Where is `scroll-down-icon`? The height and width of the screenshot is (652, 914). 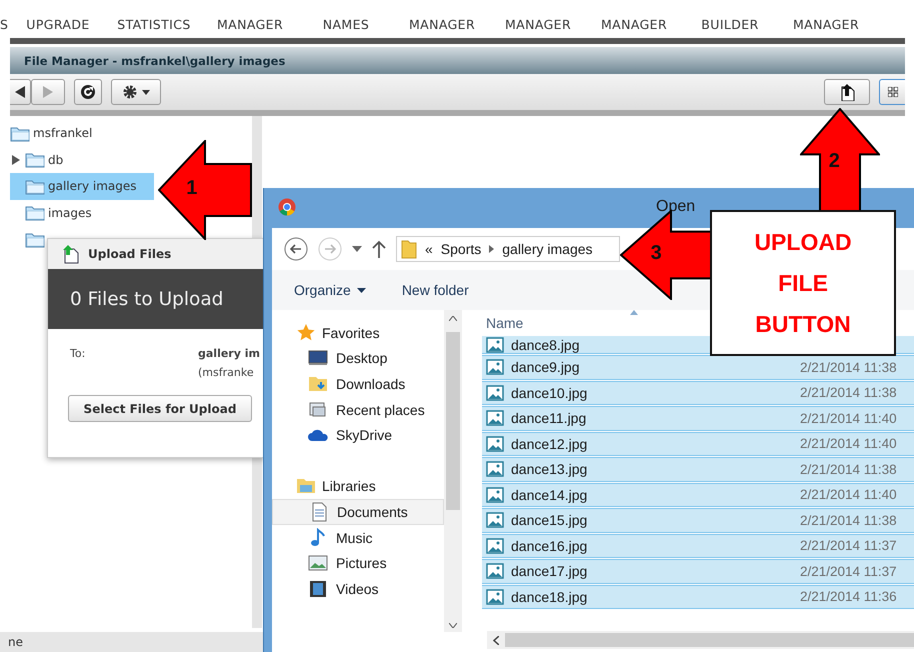 scroll-down-icon is located at coordinates (453, 625).